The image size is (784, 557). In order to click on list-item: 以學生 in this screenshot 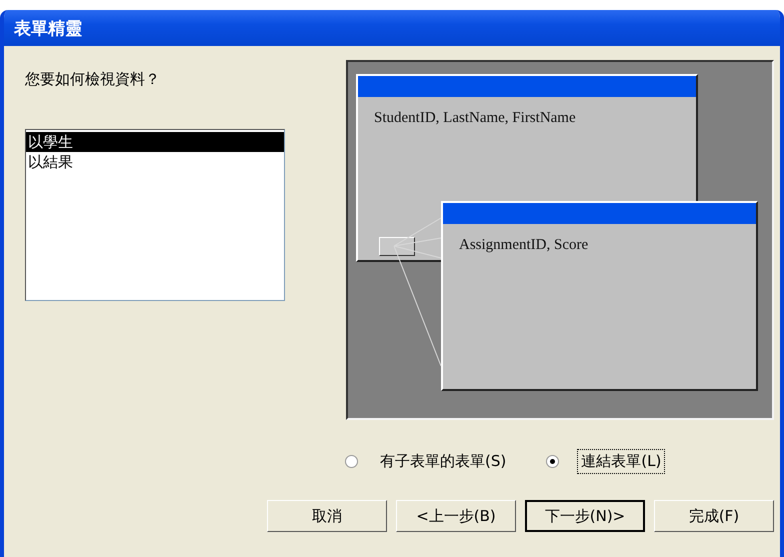, I will do `click(155, 142)`.